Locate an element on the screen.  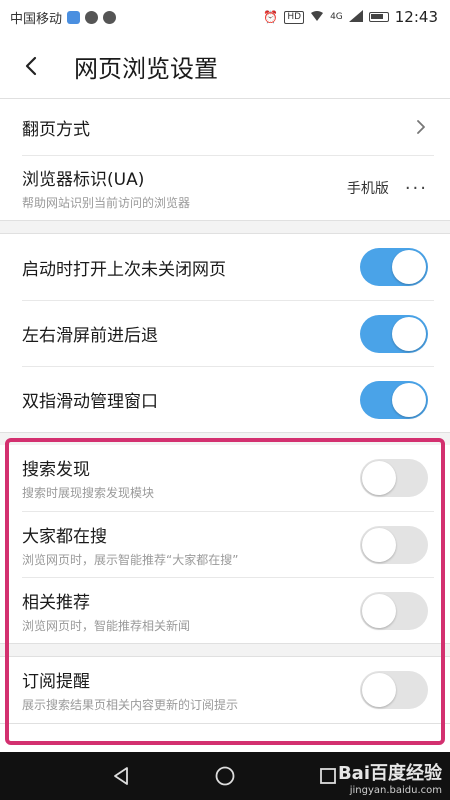
setting-desc: 帮助网站识别当前访问的浏览器 is located at coordinates (106, 203).